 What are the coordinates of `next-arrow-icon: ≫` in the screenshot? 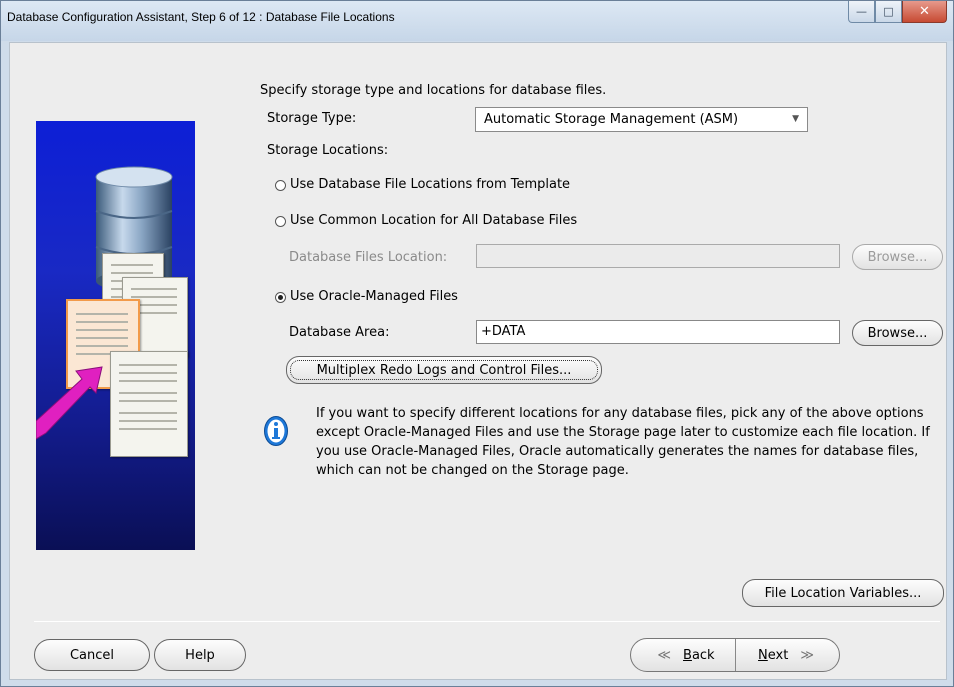 It's located at (807, 655).